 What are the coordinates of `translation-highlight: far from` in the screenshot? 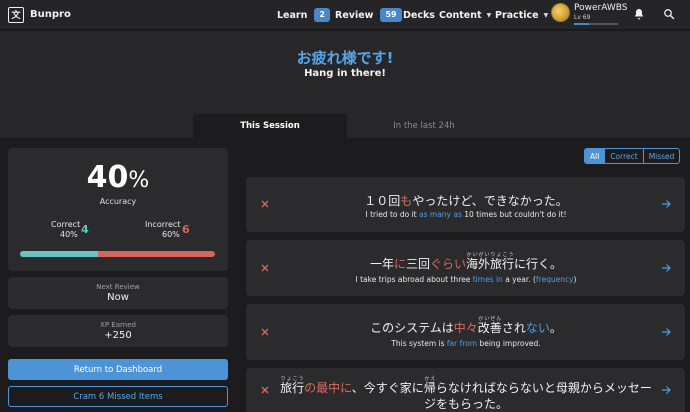 It's located at (462, 343).